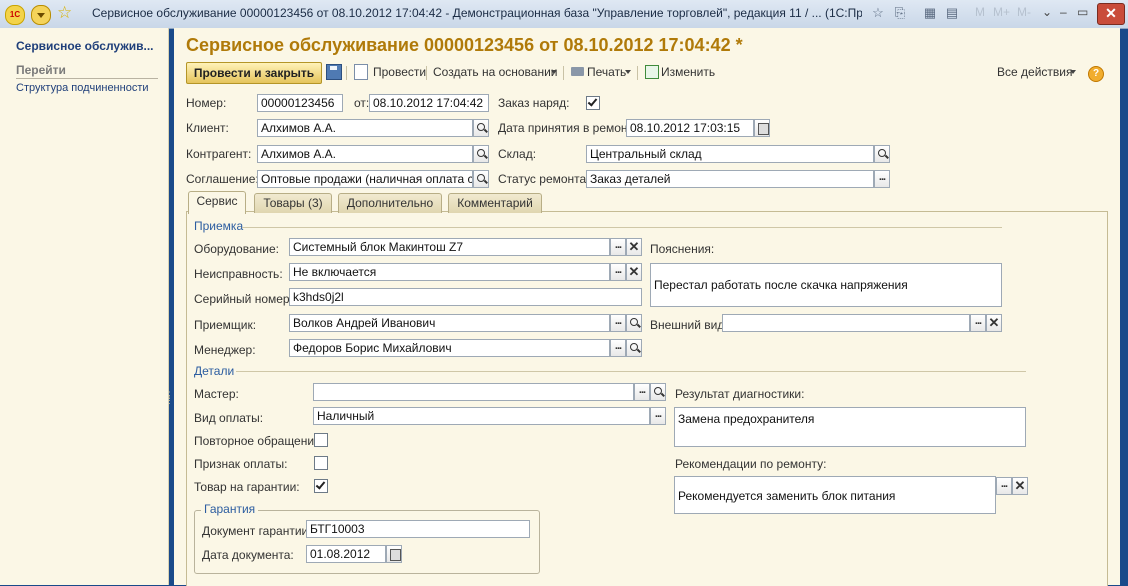 The width and height of the screenshot is (1128, 586). What do you see at coordinates (334, 72) in the screenshot?
I see `save-icon` at bounding box center [334, 72].